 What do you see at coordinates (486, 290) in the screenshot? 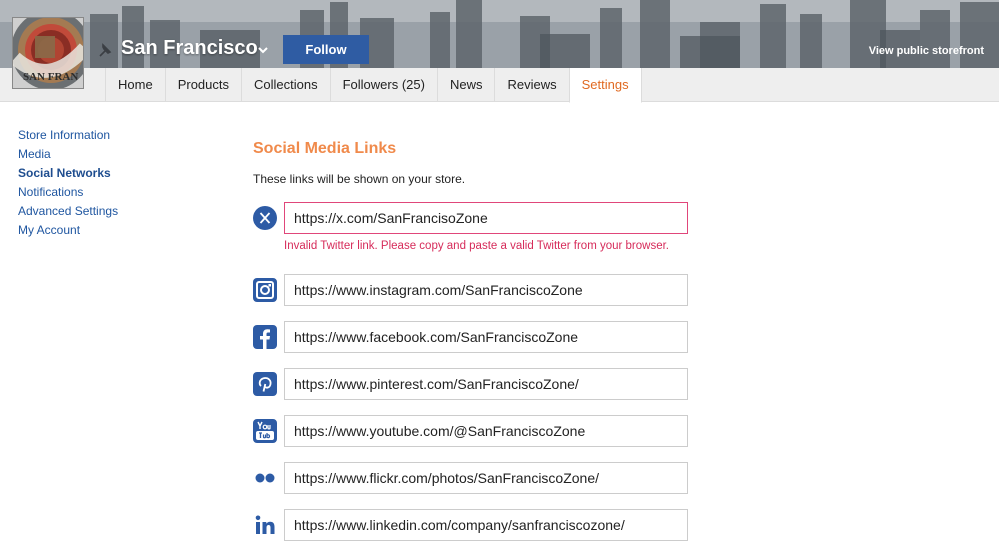
I see `instagram-url-input` at bounding box center [486, 290].